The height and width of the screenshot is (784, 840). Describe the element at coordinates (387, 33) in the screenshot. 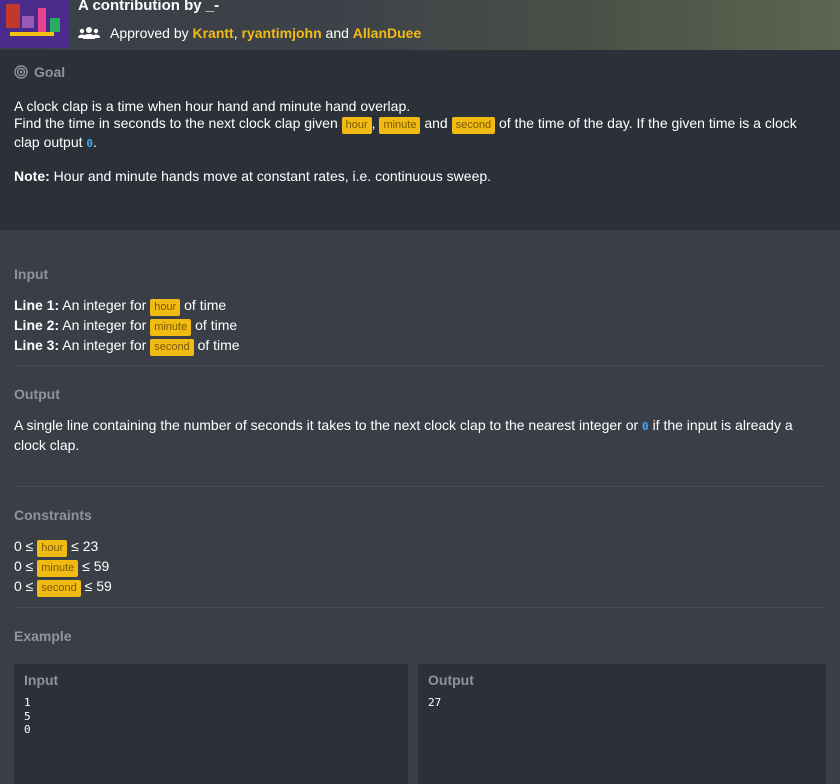

I see `approver-link: AllanDuee` at that location.